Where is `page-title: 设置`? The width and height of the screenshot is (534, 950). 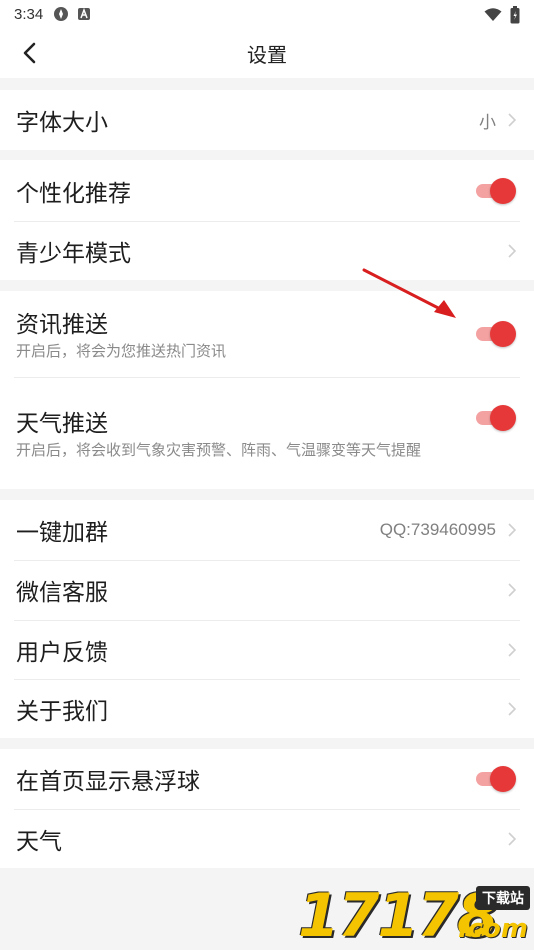 page-title: 设置 is located at coordinates (267, 54).